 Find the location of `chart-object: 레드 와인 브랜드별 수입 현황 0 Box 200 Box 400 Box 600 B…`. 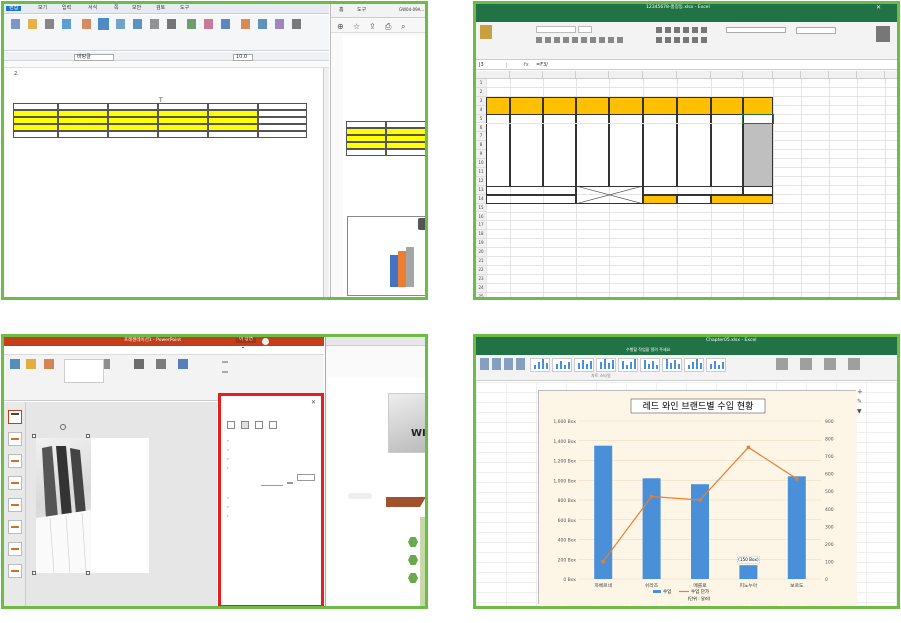

chart-object: 레드 와인 브랜드별 수입 현황 0 Box 200 Box 400 Box 600 B… is located at coordinates (697, 497).